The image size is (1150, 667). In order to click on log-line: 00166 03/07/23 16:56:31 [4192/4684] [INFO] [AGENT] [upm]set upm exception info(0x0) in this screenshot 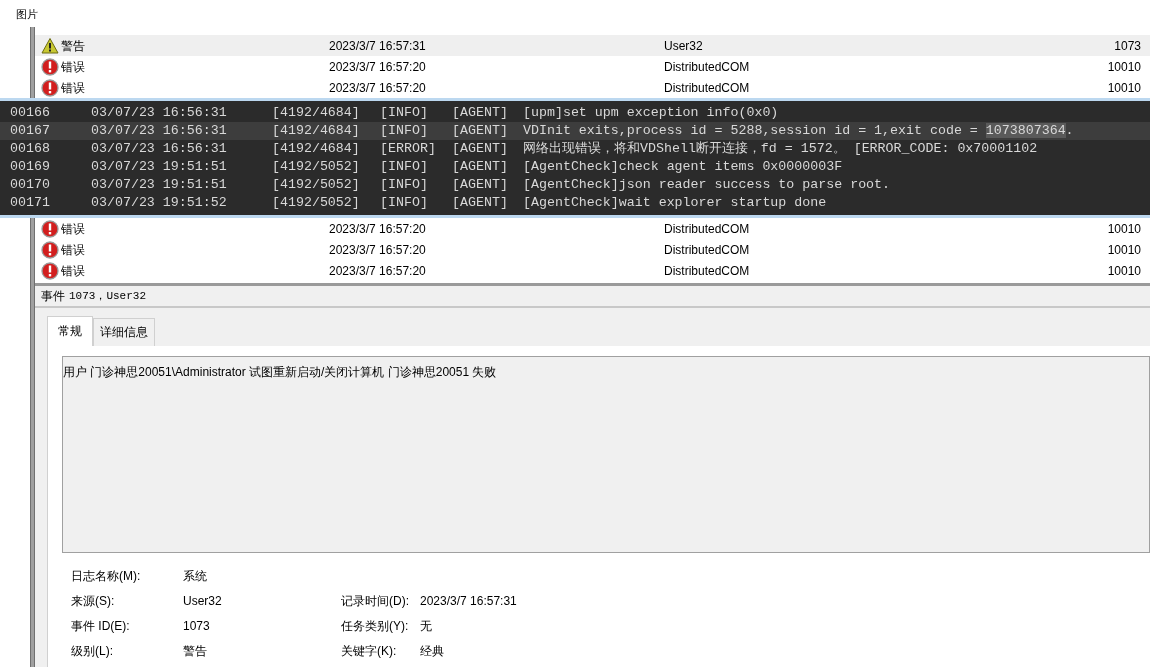, I will do `click(575, 113)`.